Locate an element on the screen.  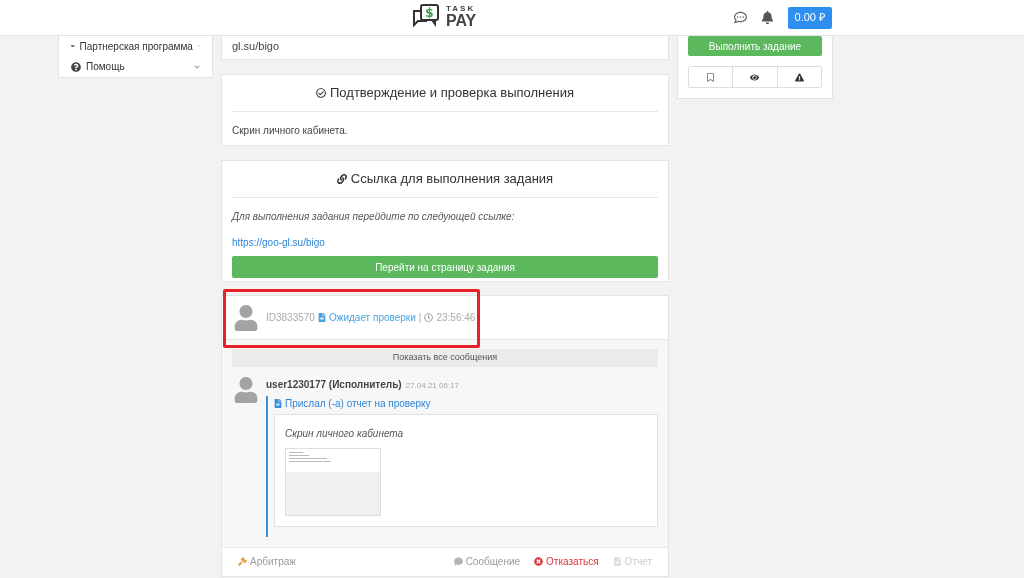
balance-button: 0.00 ₽ is located at coordinates (809, 17).